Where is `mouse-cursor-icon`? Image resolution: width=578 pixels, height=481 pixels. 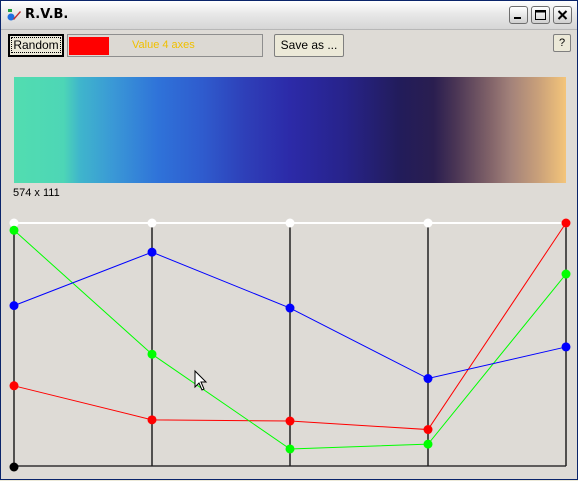 mouse-cursor-icon is located at coordinates (201, 380).